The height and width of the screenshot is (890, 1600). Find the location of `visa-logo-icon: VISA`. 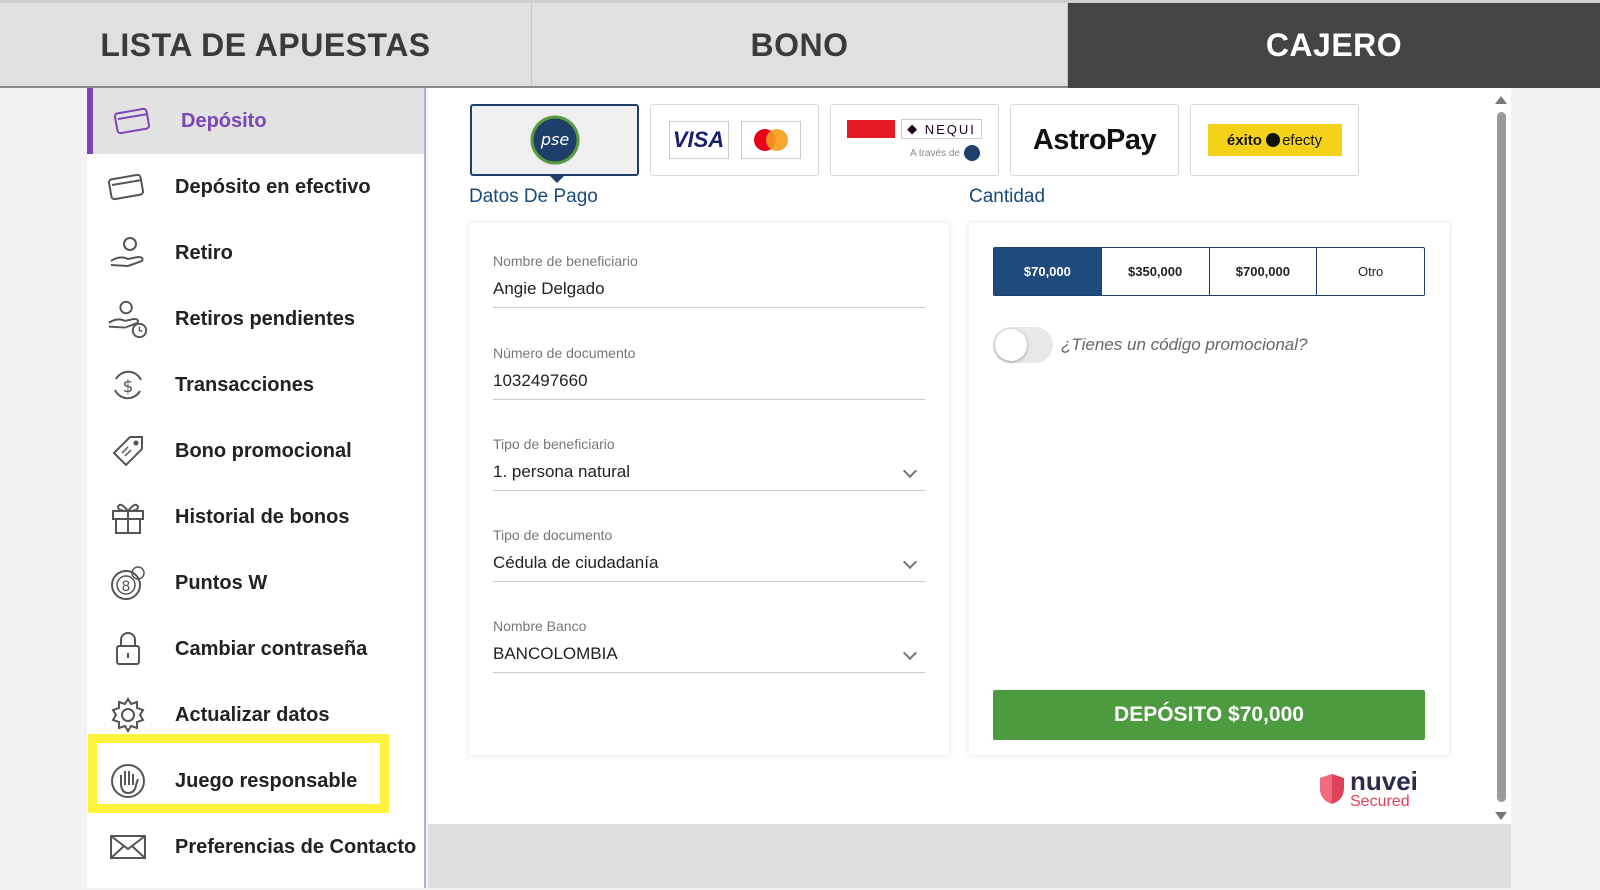

visa-logo-icon: VISA is located at coordinates (698, 140).